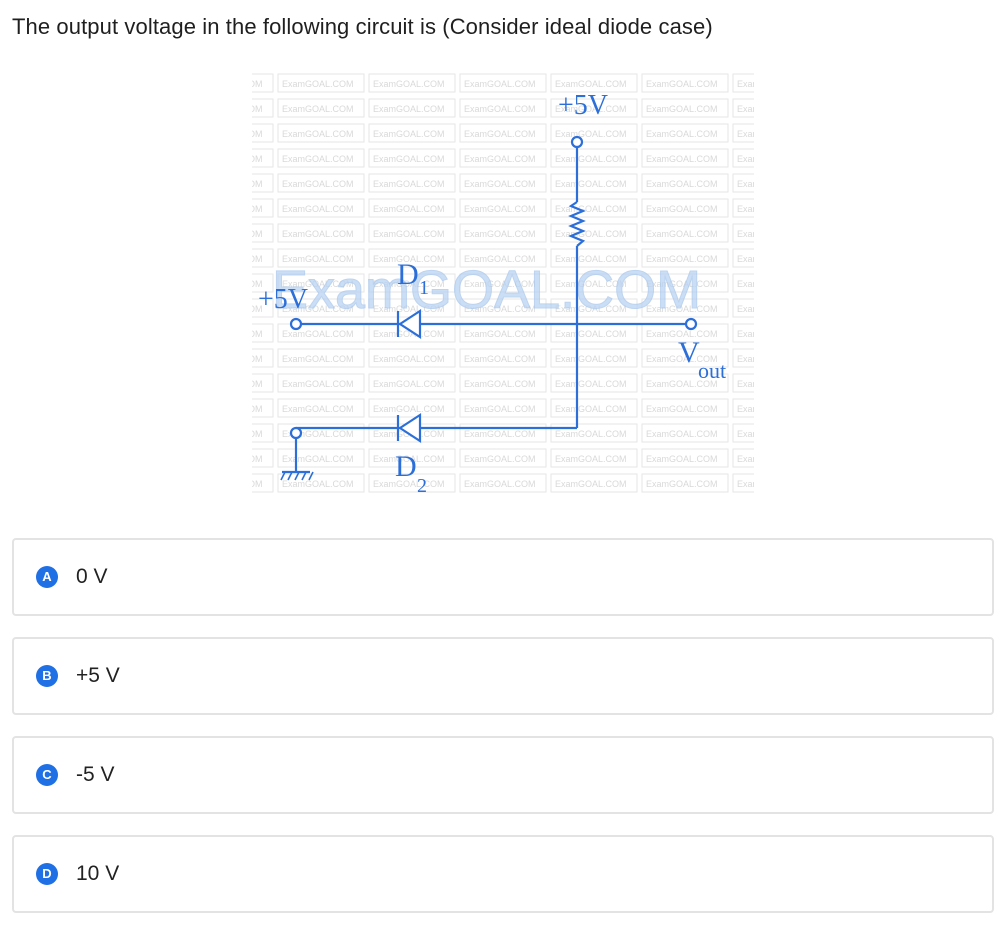 This screenshot has height=934, width=998. Describe the element at coordinates (98, 873) in the screenshot. I see `option-d-text: 10 V` at that location.